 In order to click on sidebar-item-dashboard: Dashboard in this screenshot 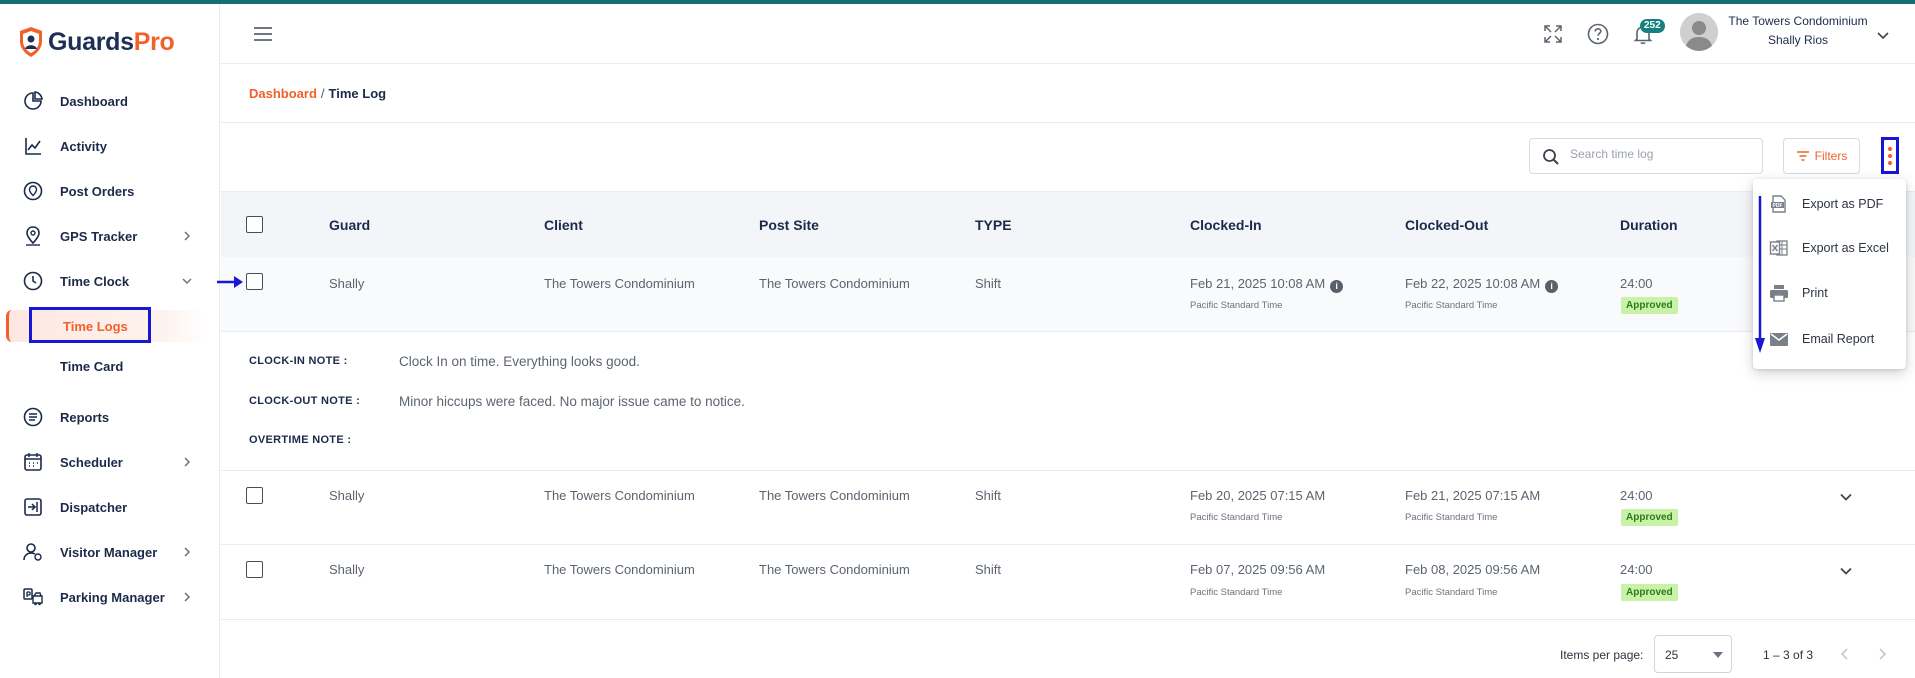, I will do `click(105, 101)`.